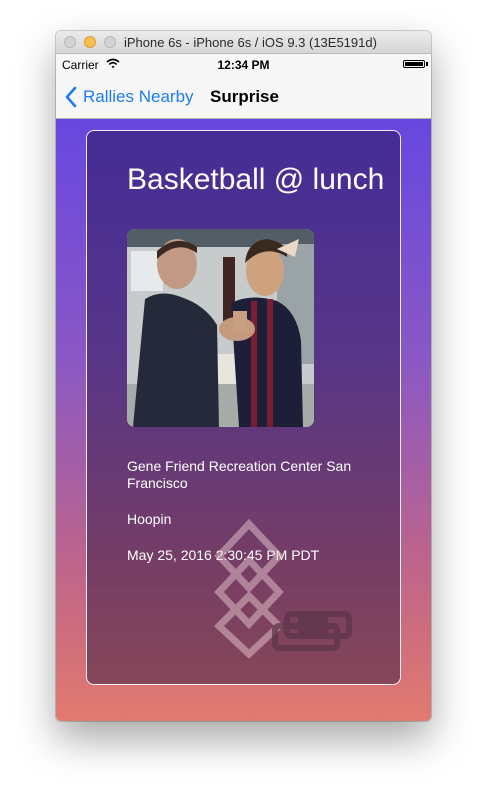 This screenshot has width=487, height=801. Describe the element at coordinates (90, 42) in the screenshot. I see `minimize-button` at that location.